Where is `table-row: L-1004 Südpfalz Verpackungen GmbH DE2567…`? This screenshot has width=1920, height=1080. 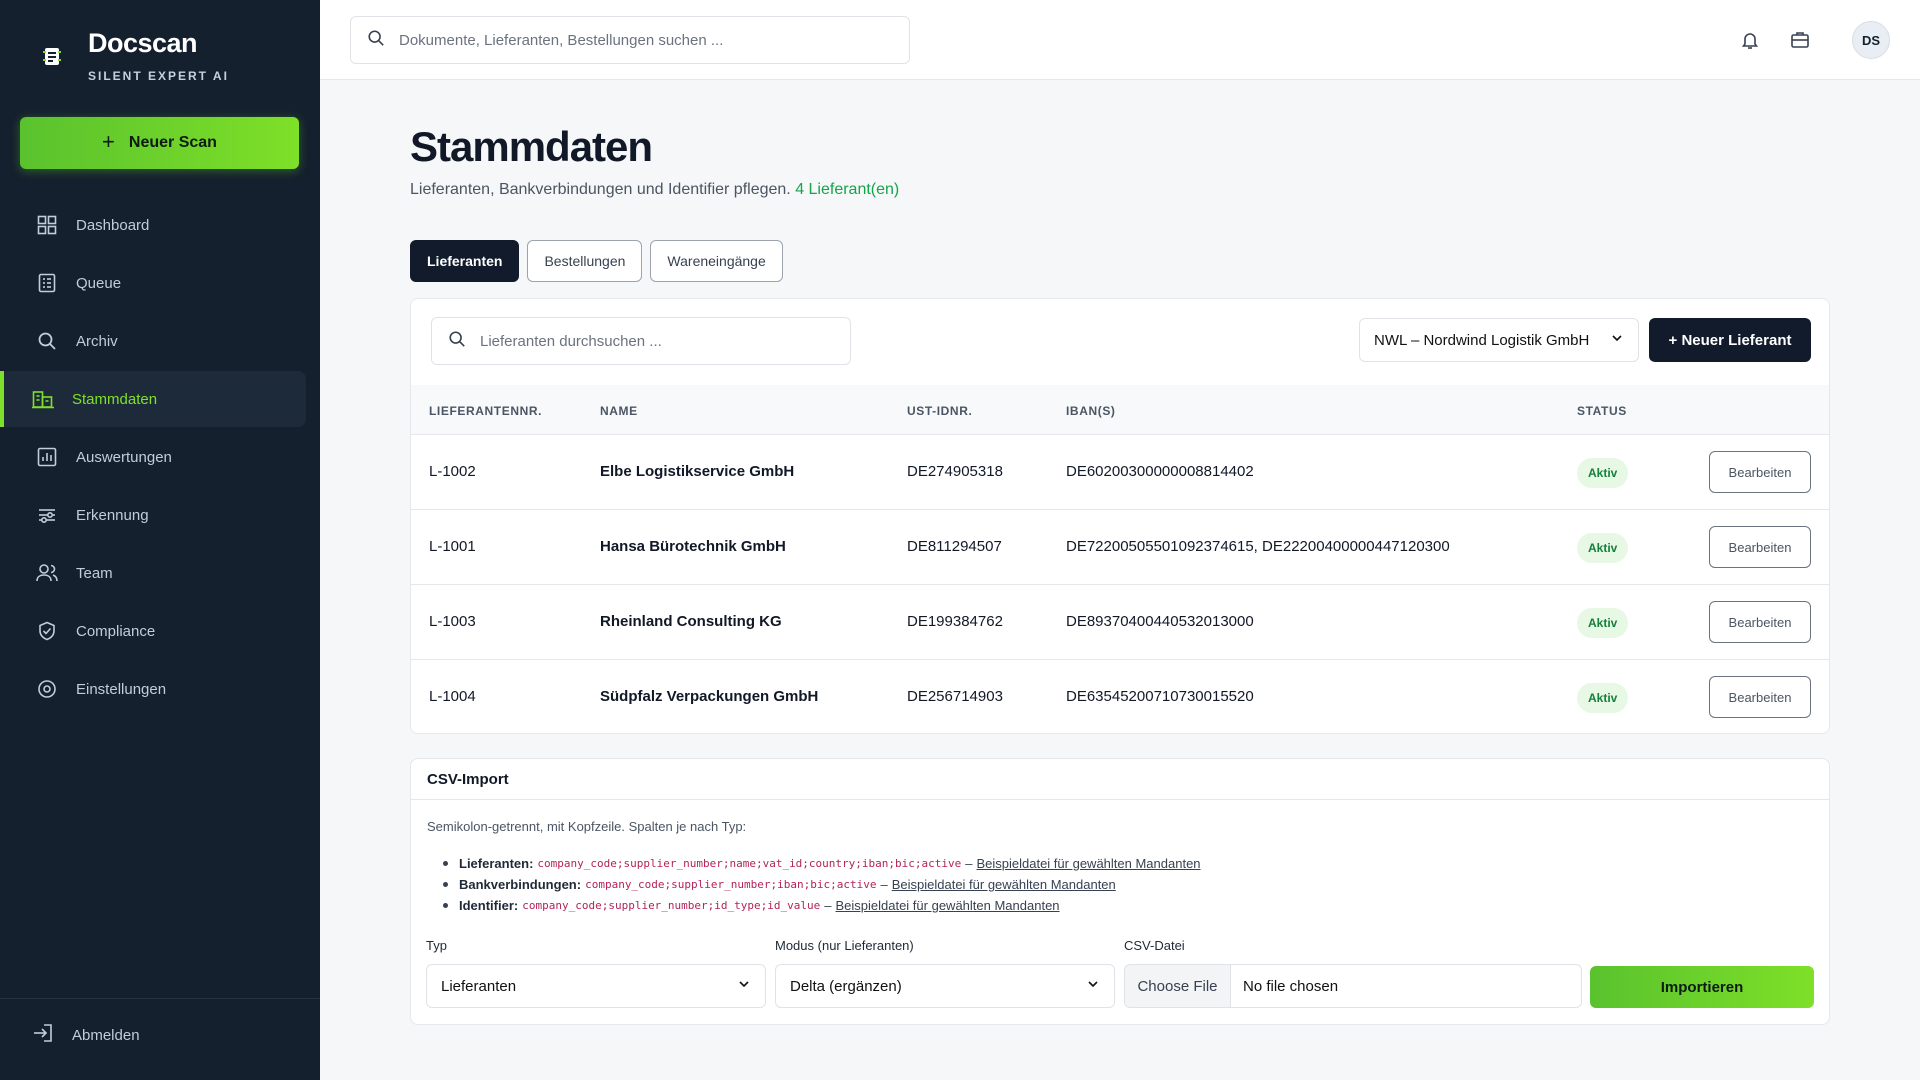
table-row: L-1004 Südpfalz Verpackungen GmbH DE2567… is located at coordinates (1120, 697).